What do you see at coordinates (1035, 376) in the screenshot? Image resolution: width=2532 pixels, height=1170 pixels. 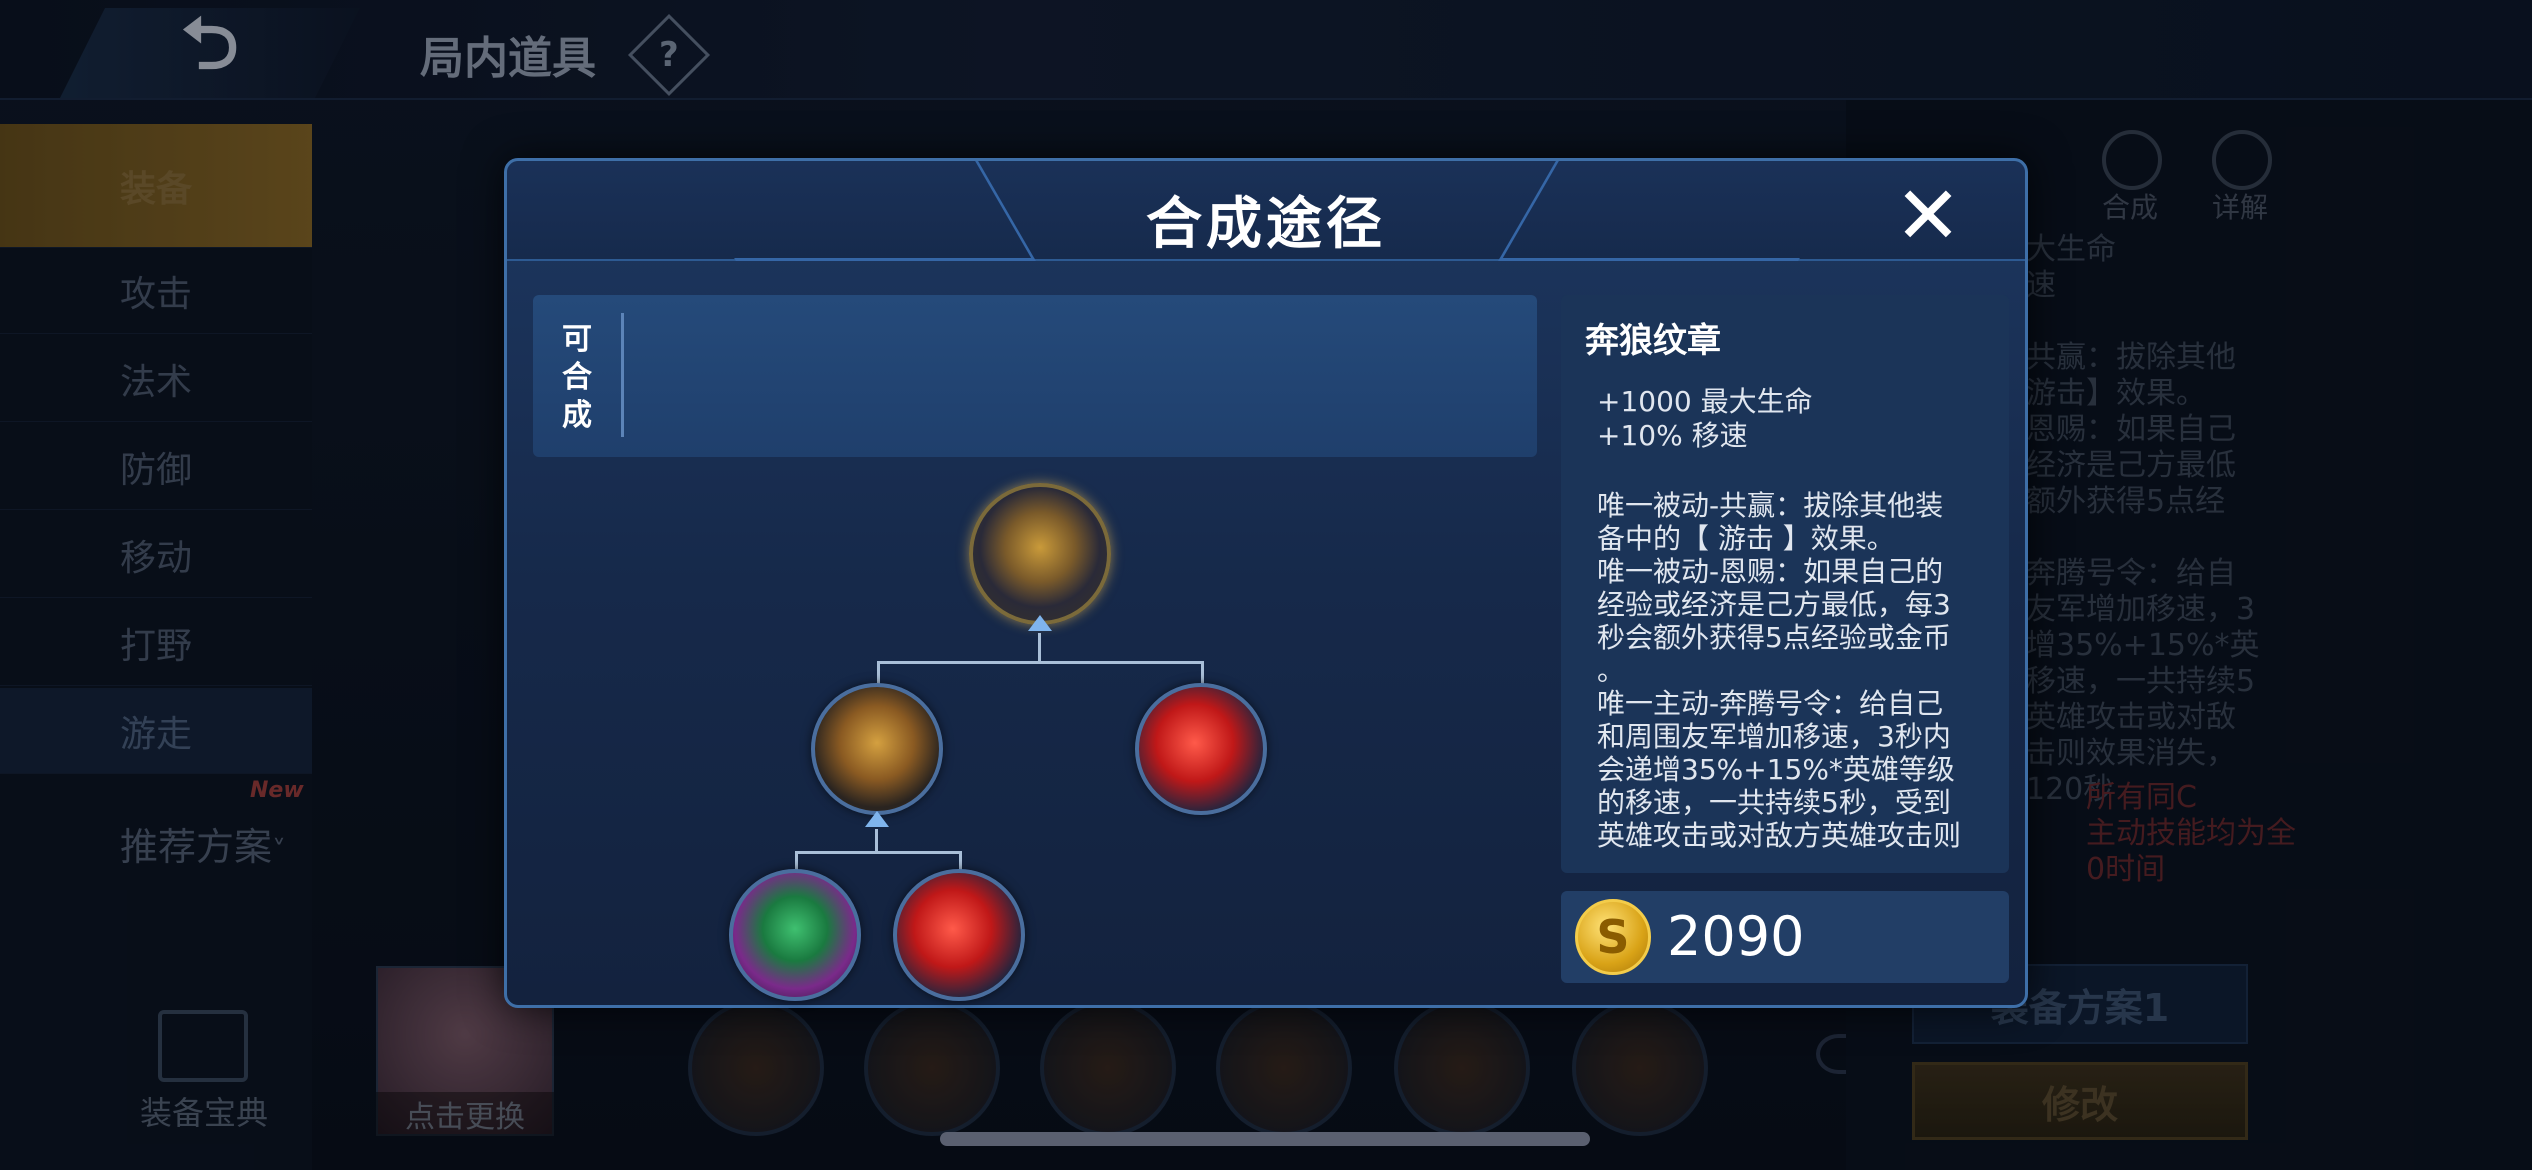 I see `craftable-section: 可 合 成` at bounding box center [1035, 376].